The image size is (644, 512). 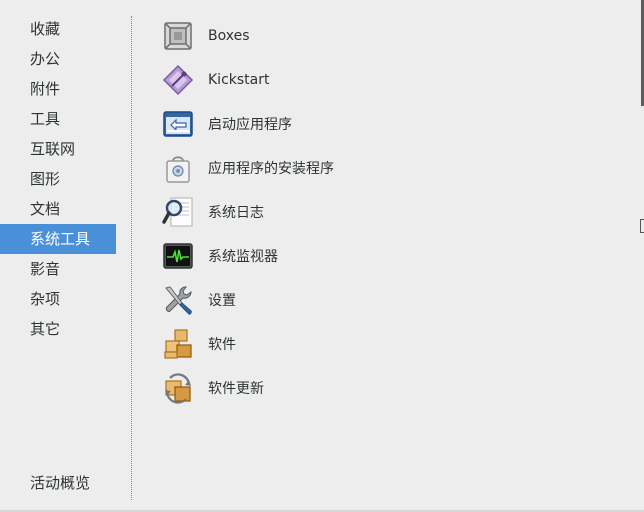 I want to click on app-label: 软件更新, so click(x=236, y=389).